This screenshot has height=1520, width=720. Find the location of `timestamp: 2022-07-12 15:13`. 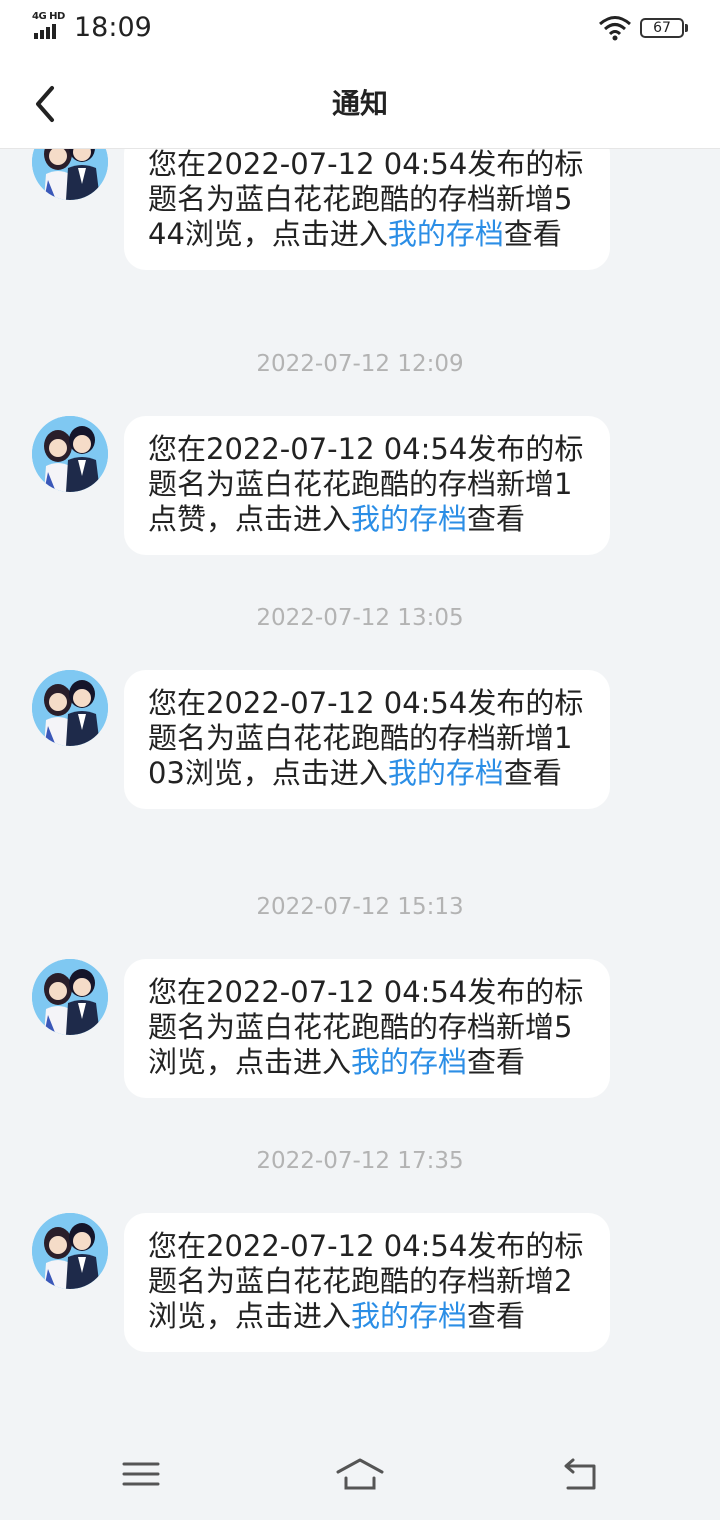

timestamp: 2022-07-12 15:13 is located at coordinates (360, 907).